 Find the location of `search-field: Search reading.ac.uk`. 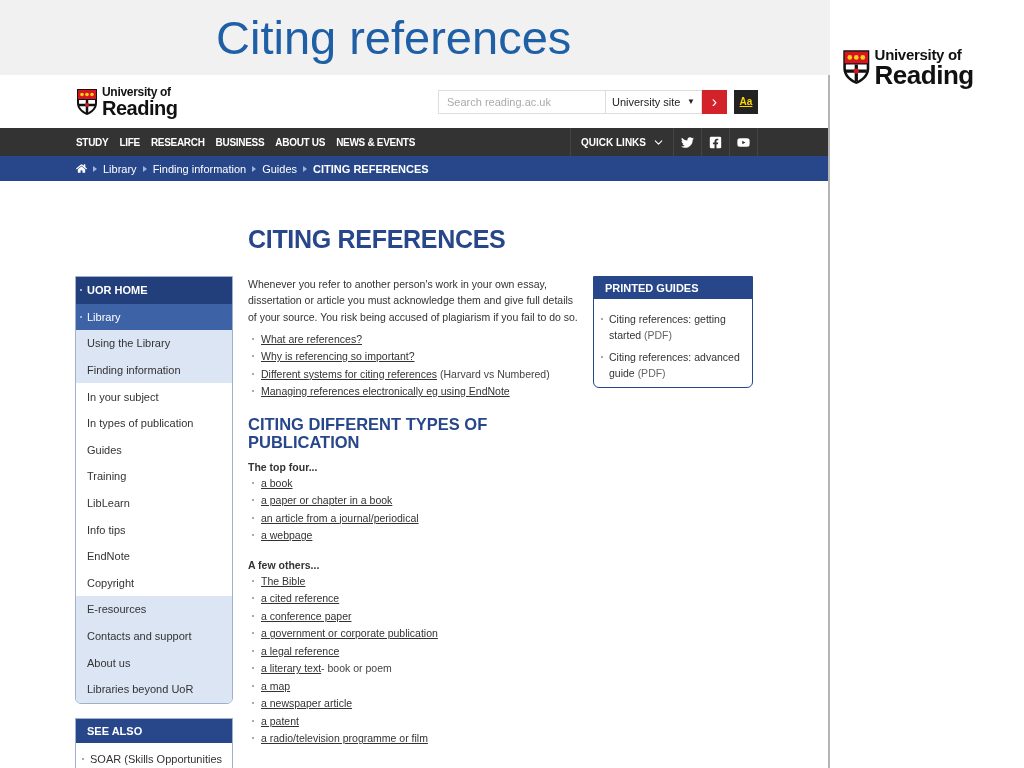

search-field: Search reading.ac.uk is located at coordinates (522, 101).